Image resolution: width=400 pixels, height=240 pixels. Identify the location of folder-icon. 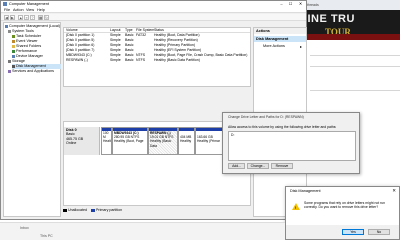
(13, 46).